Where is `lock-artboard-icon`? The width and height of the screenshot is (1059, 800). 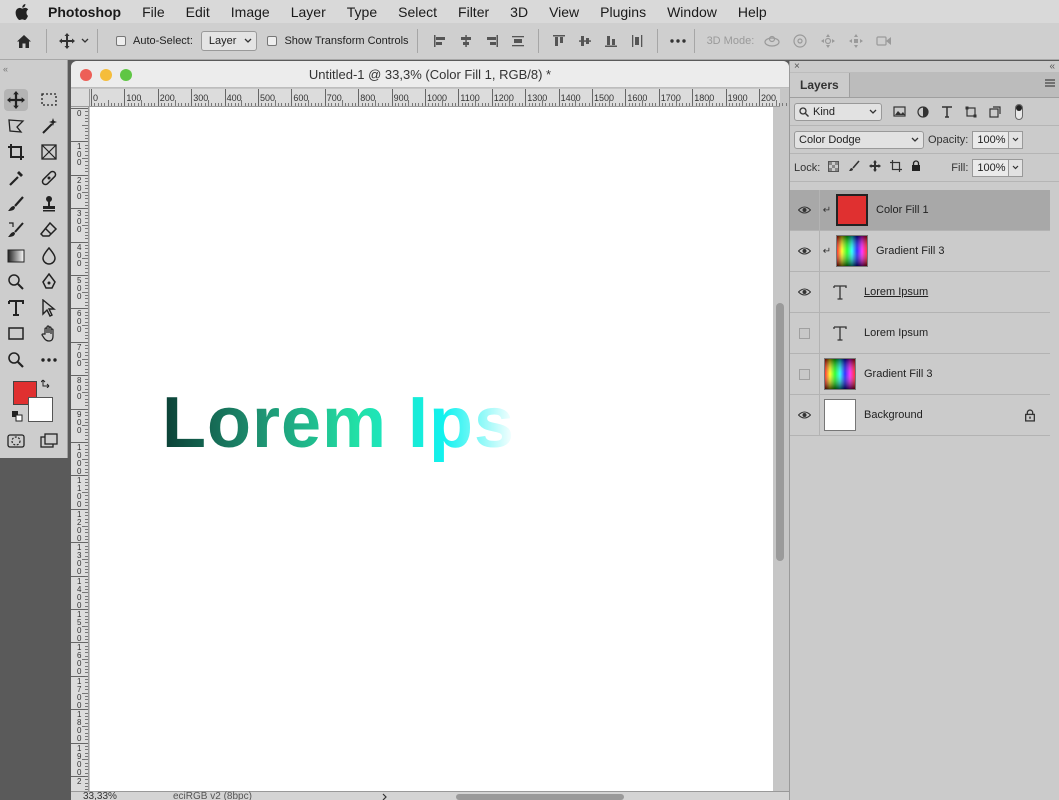 lock-artboard-icon is located at coordinates (896, 167).